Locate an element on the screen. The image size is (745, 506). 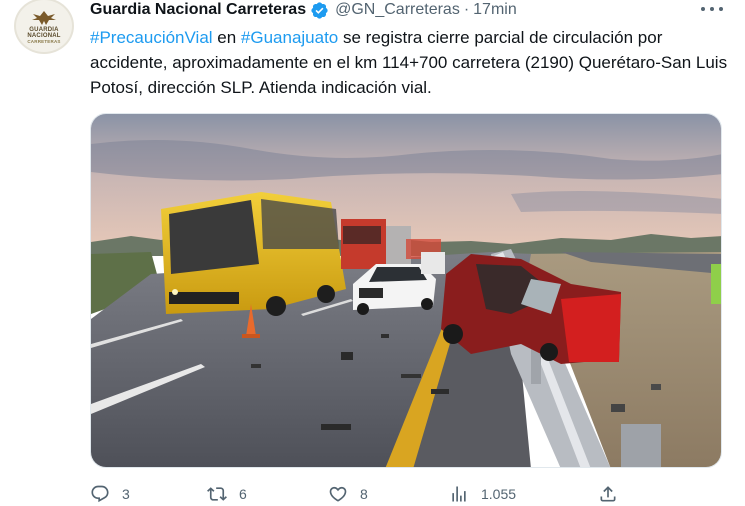
views-button: 1.055 is located at coordinates (482, 494).